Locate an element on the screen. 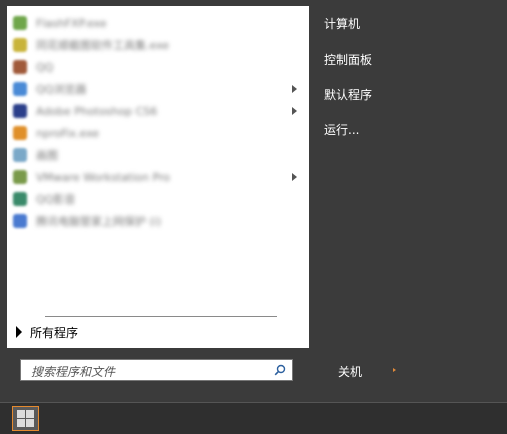 The image size is (507, 434). program-item: 腾讯电脑管家上网保护 (i) is located at coordinates (158, 221).